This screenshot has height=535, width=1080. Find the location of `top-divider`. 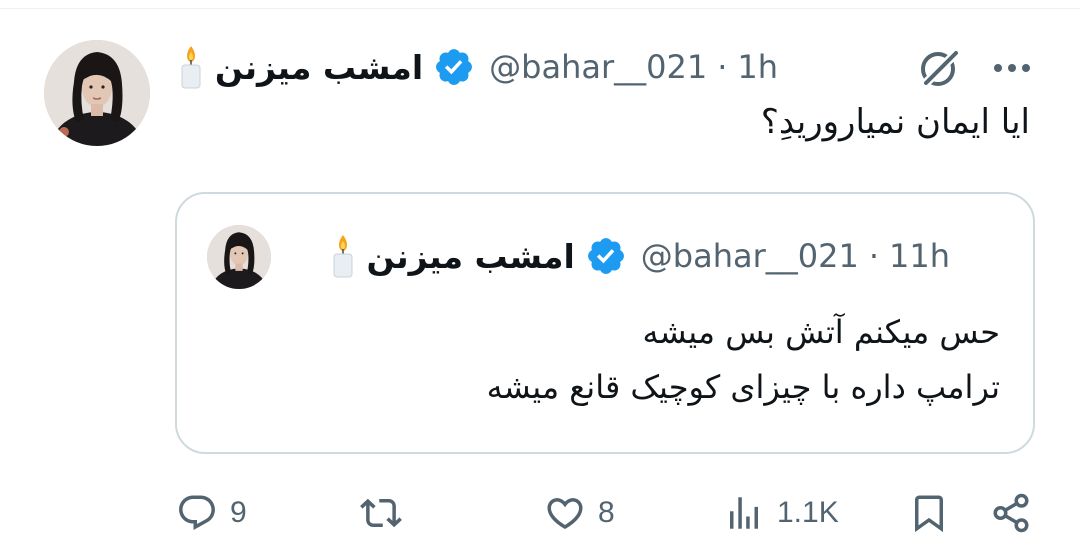

top-divider is located at coordinates (540, 8).